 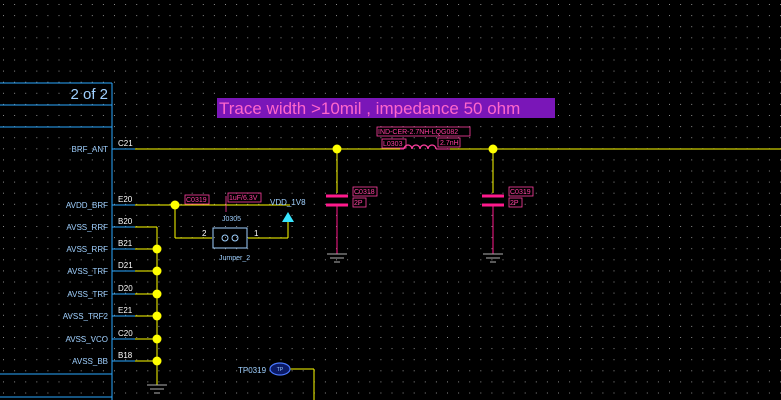 I want to click on junction-dot, so click(x=493, y=149).